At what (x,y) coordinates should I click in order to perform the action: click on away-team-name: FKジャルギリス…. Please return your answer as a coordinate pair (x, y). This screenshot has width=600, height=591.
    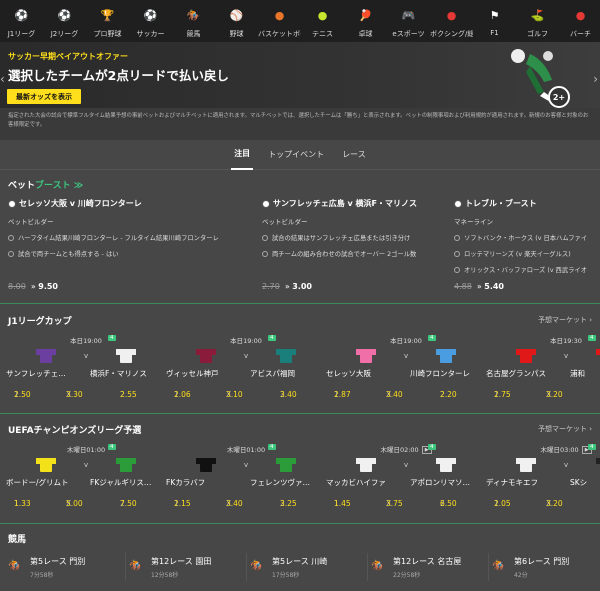
    Looking at the image, I should click on (127, 482).